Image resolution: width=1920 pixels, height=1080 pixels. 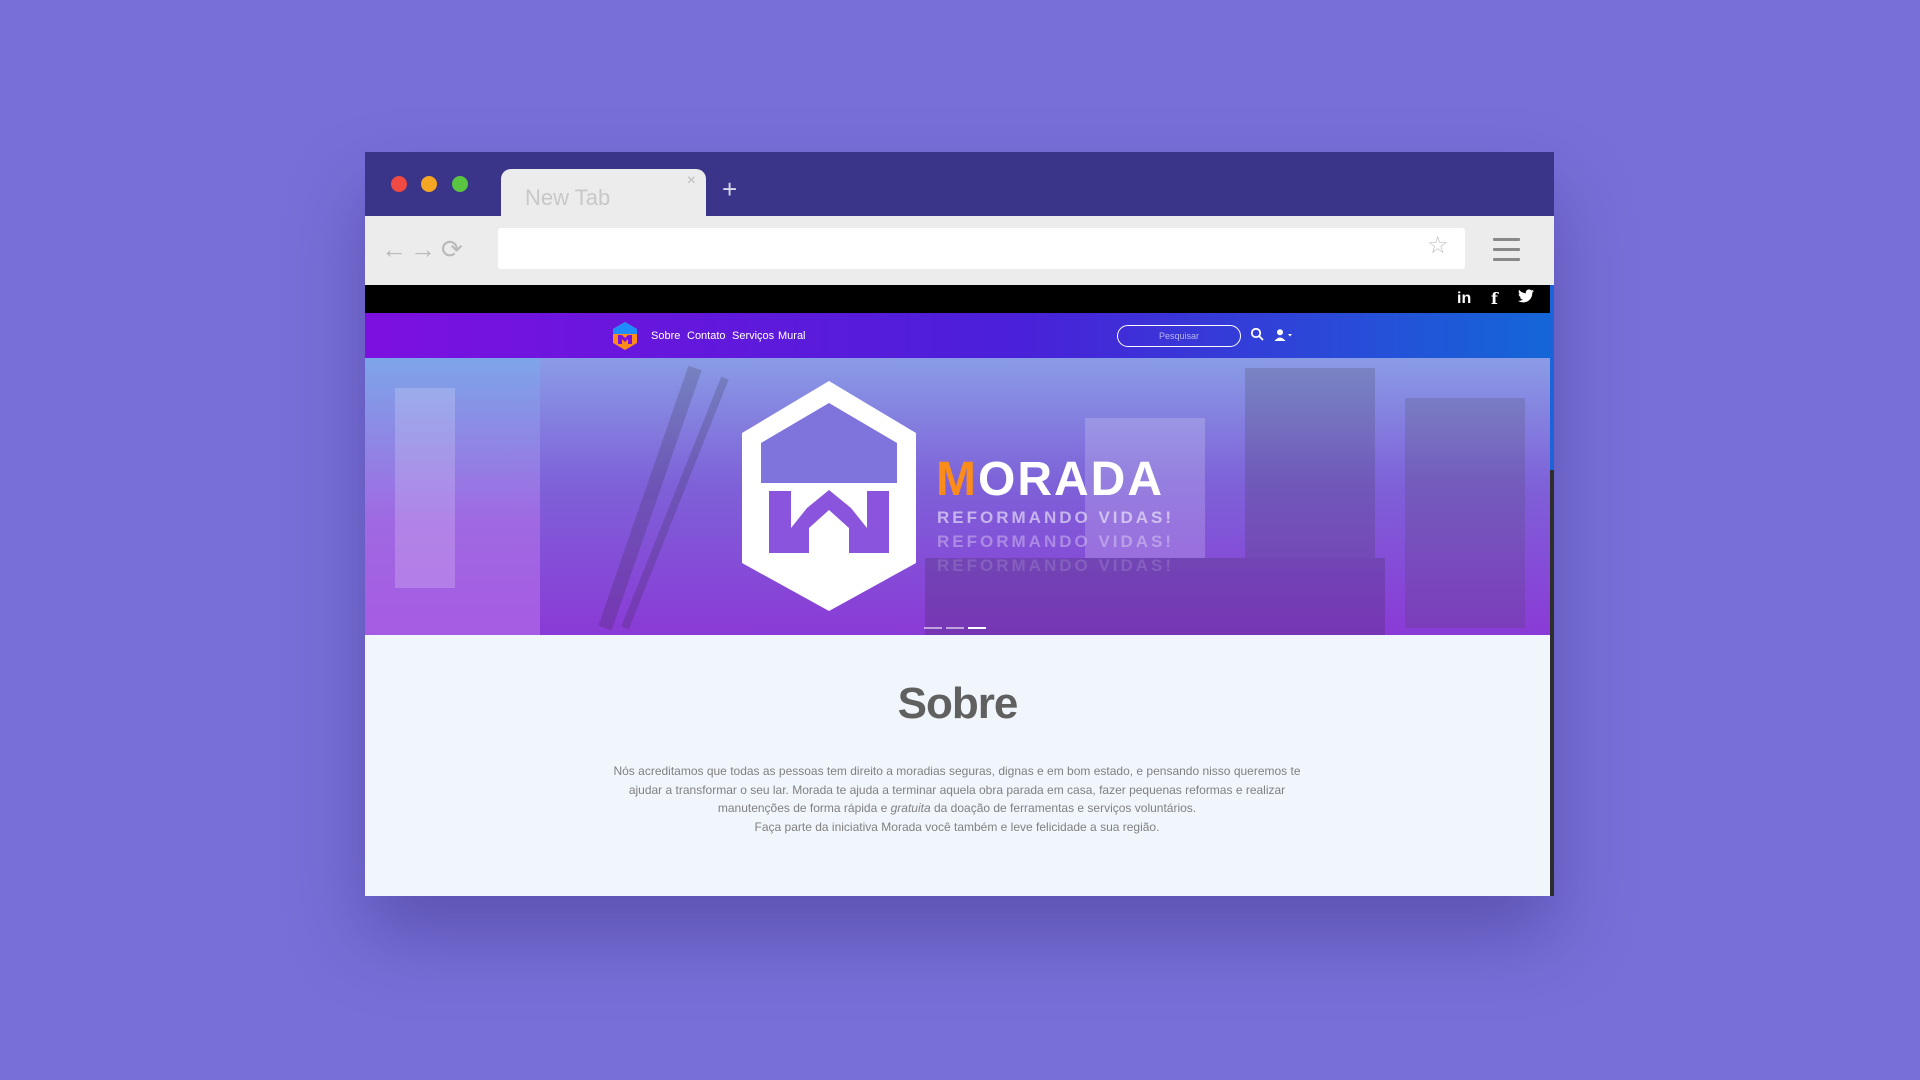 I want to click on carousel-indicator-active, so click(x=977, y=628).